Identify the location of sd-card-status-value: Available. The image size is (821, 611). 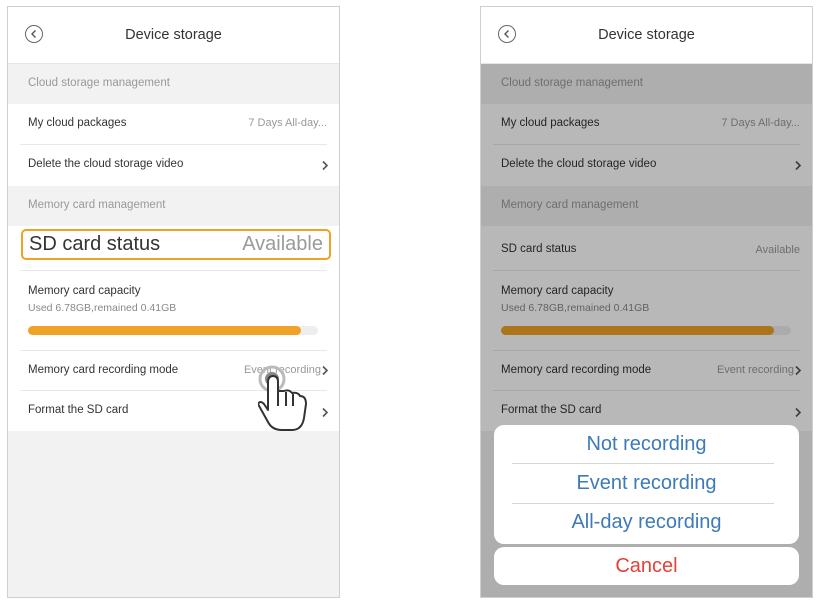
(282, 244).